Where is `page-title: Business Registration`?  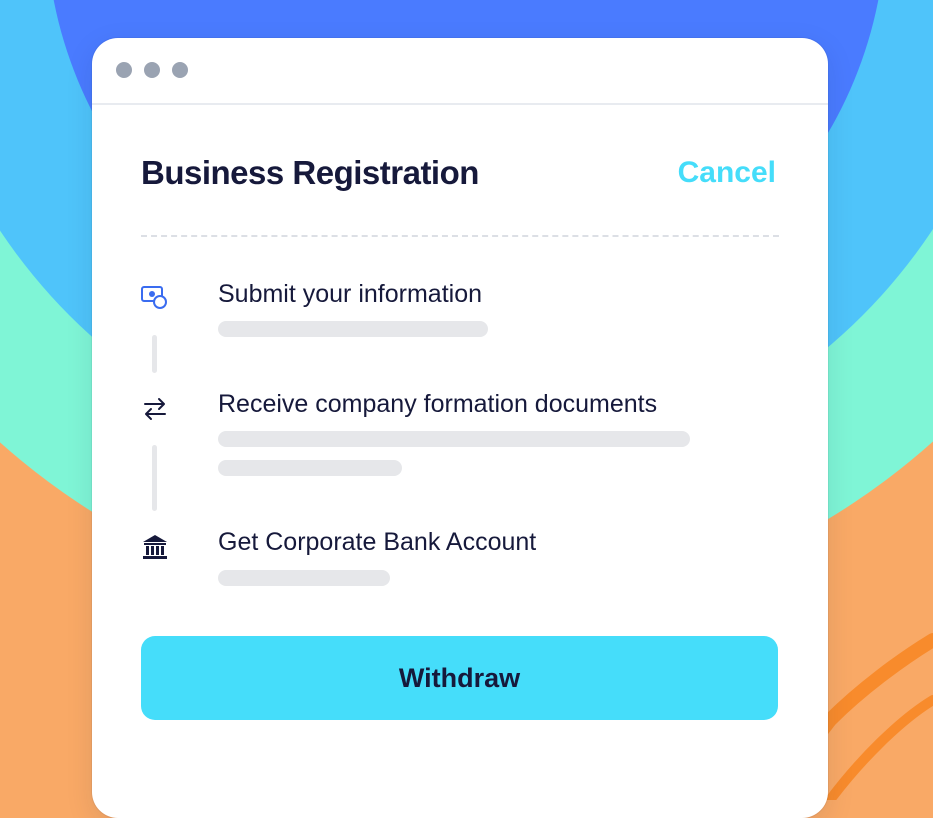
page-title: Business Registration is located at coordinates (310, 172).